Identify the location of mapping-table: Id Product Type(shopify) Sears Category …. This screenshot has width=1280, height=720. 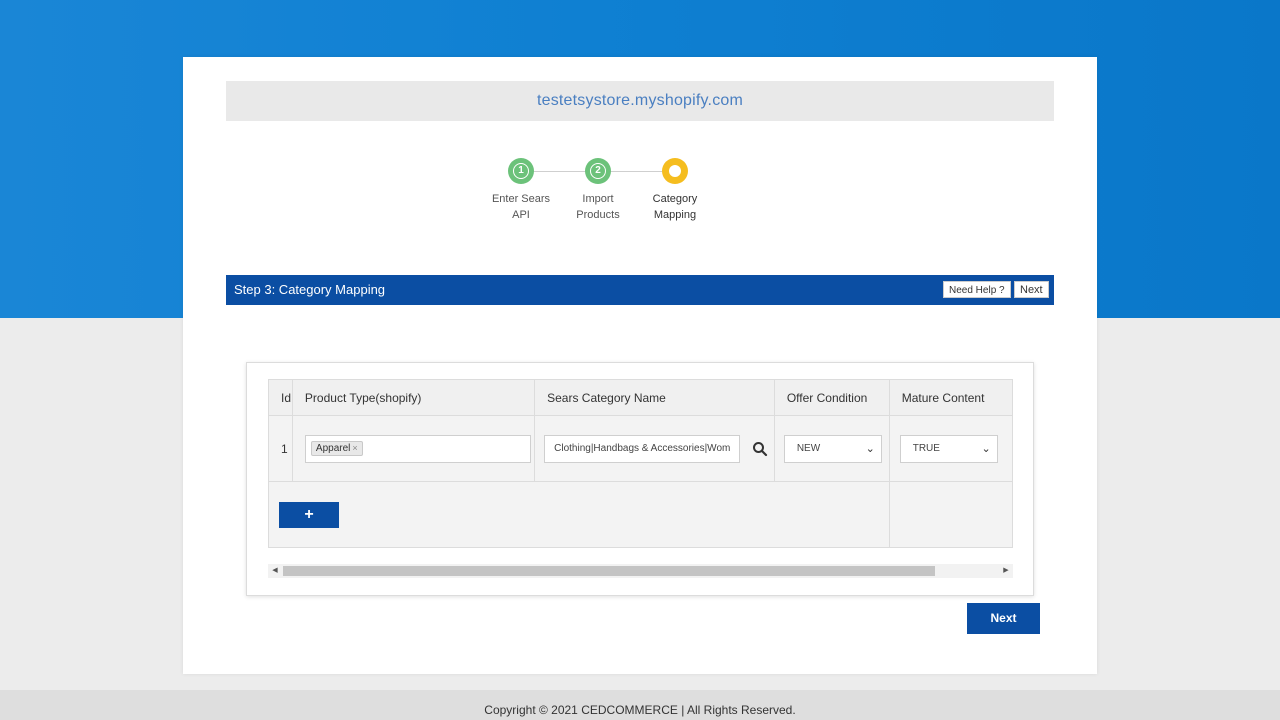
(640, 463).